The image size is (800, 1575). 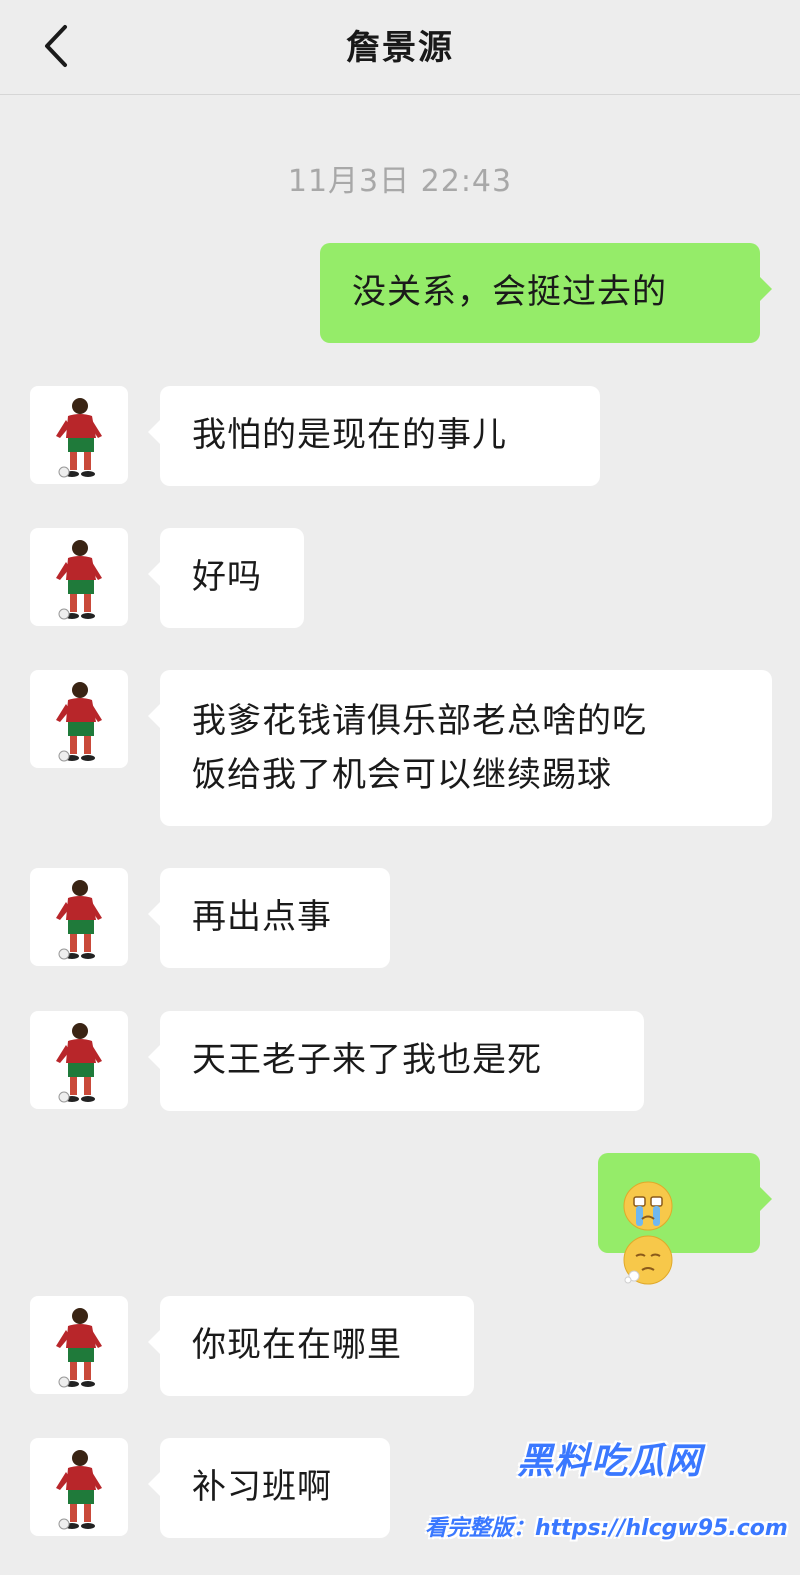 What do you see at coordinates (610, 1461) in the screenshot?
I see `watermark-title: 黑料吃瓜网` at bounding box center [610, 1461].